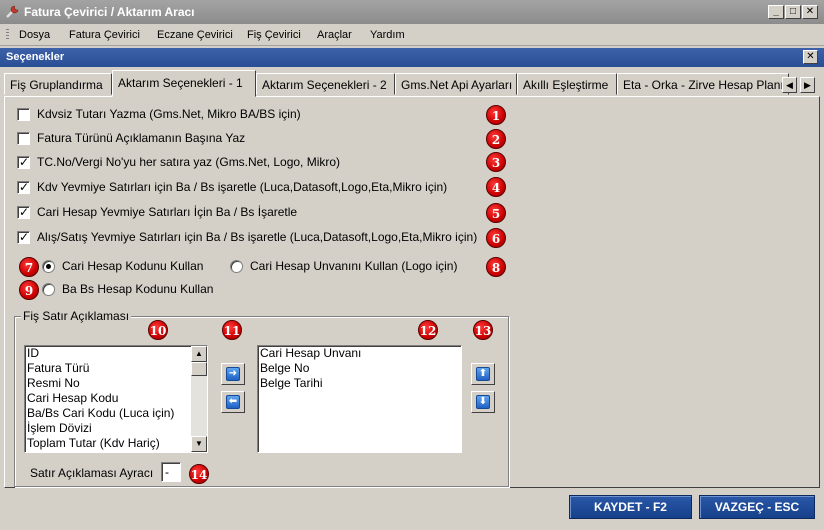  I want to click on list-item: Belge No, so click(359, 368).